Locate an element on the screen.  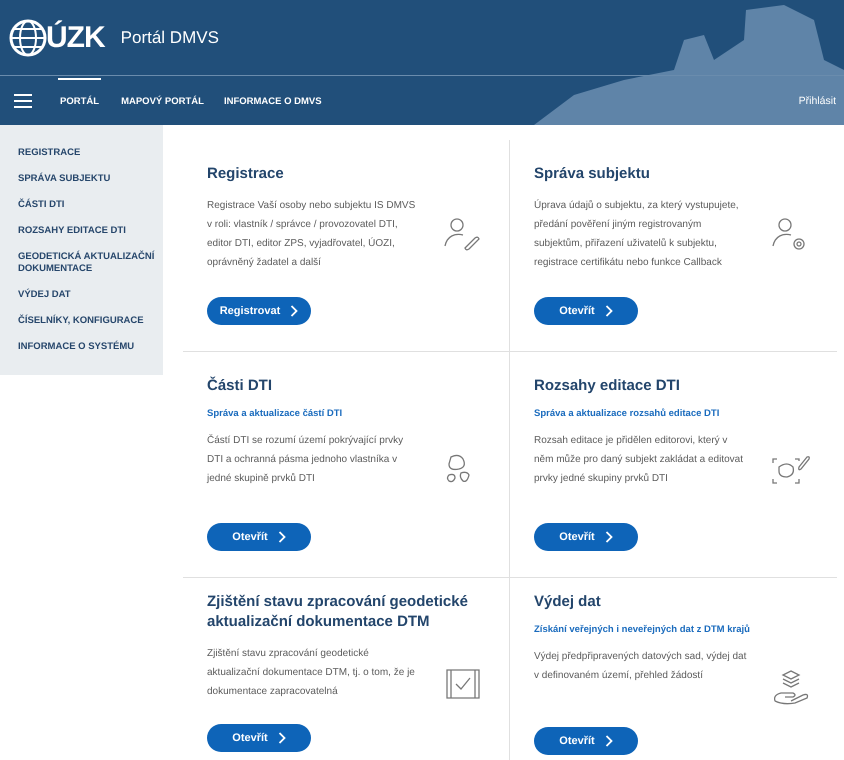
card-title: Zjištění stavu zpracování geodetické aktualizační dokumentace DTM is located at coordinates (338, 612).